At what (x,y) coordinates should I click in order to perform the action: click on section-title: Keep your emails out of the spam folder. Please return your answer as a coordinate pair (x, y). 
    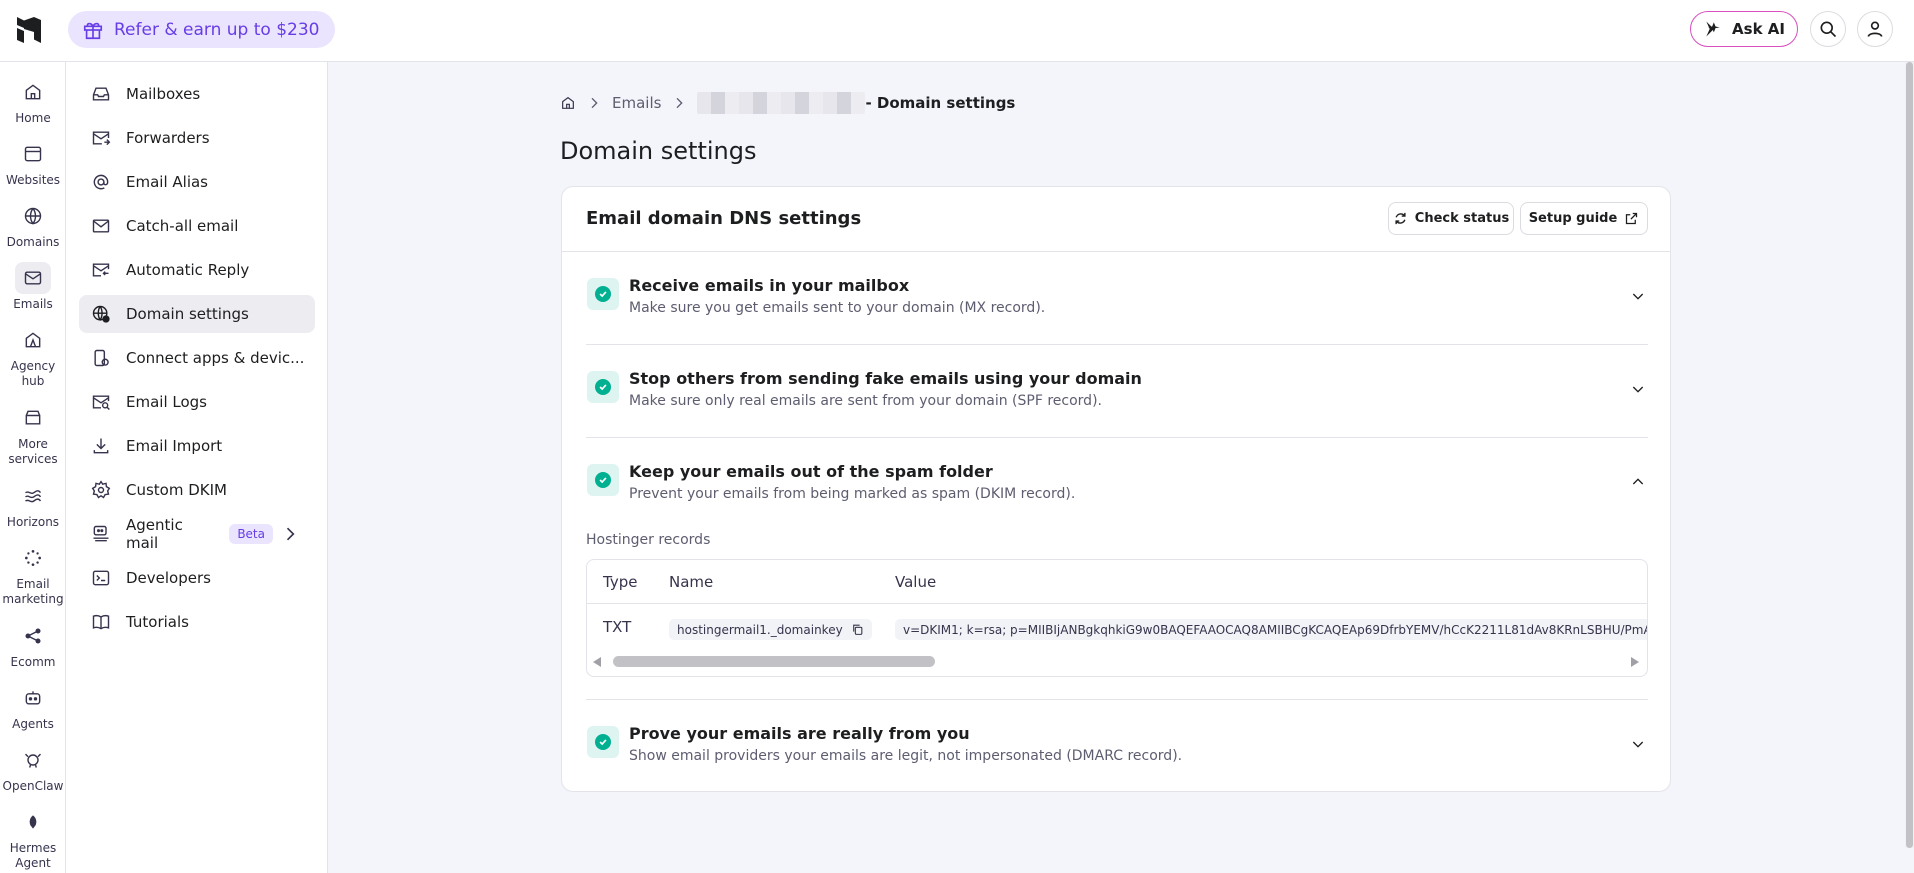
    Looking at the image, I should click on (811, 471).